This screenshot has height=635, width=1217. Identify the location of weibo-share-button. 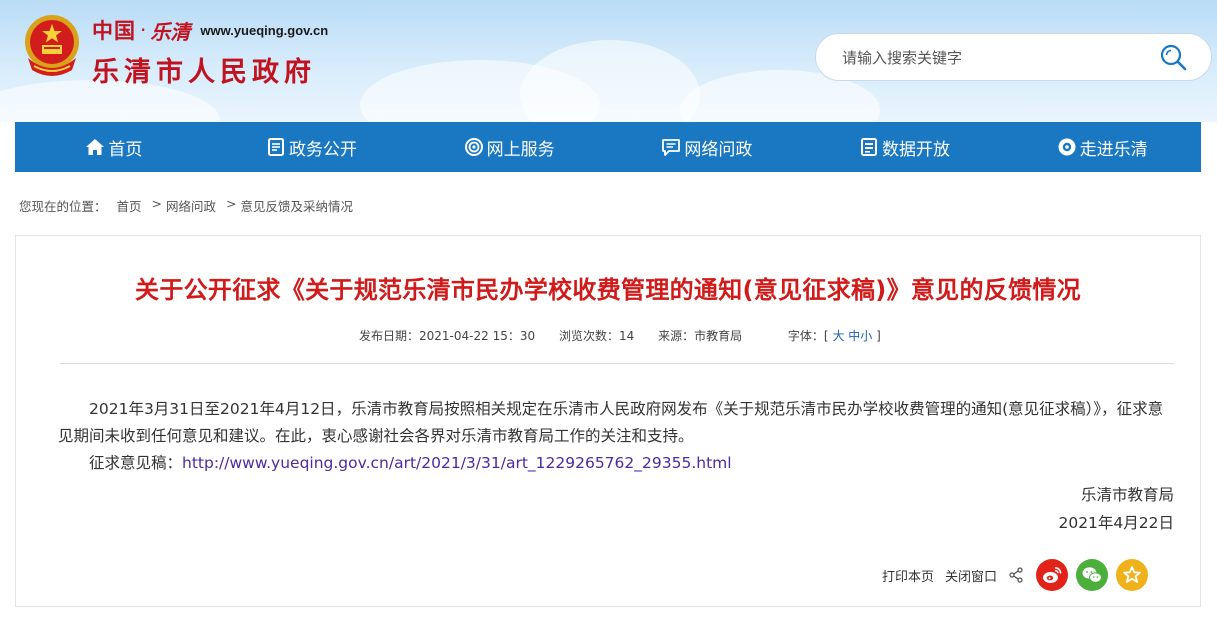
(1052, 575).